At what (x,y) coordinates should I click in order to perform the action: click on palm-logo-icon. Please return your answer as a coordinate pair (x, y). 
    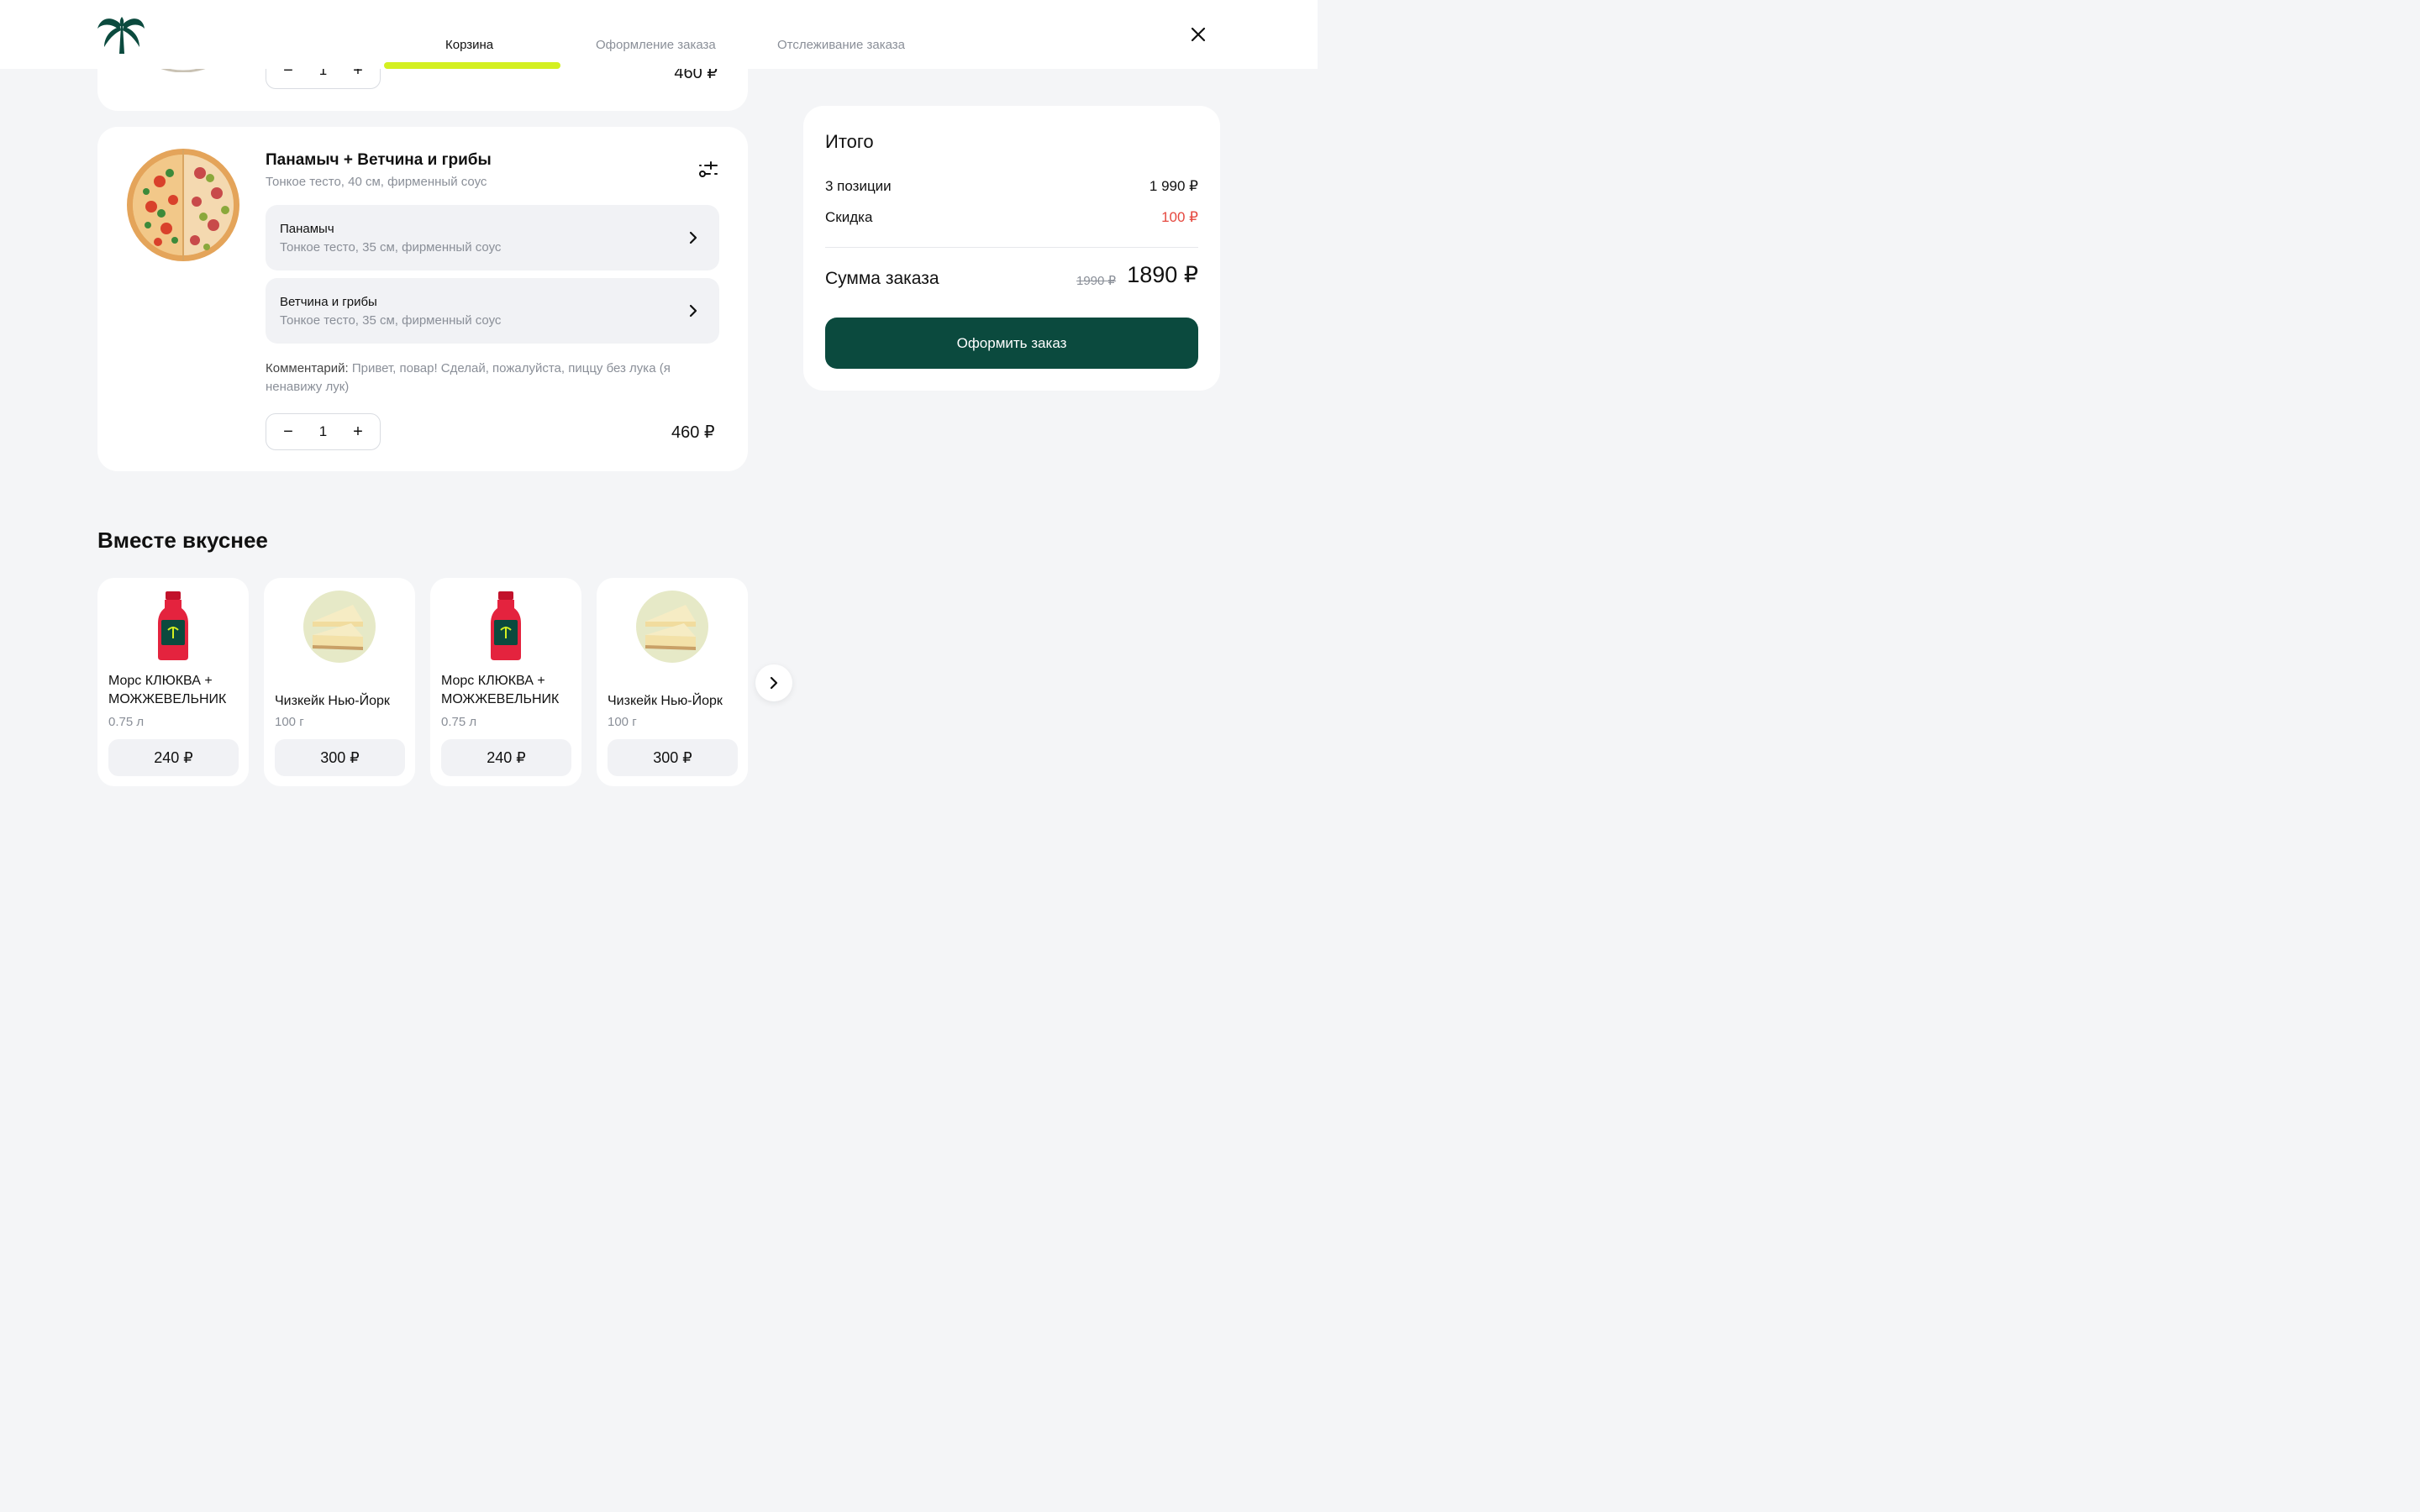
    Looking at the image, I should click on (121, 34).